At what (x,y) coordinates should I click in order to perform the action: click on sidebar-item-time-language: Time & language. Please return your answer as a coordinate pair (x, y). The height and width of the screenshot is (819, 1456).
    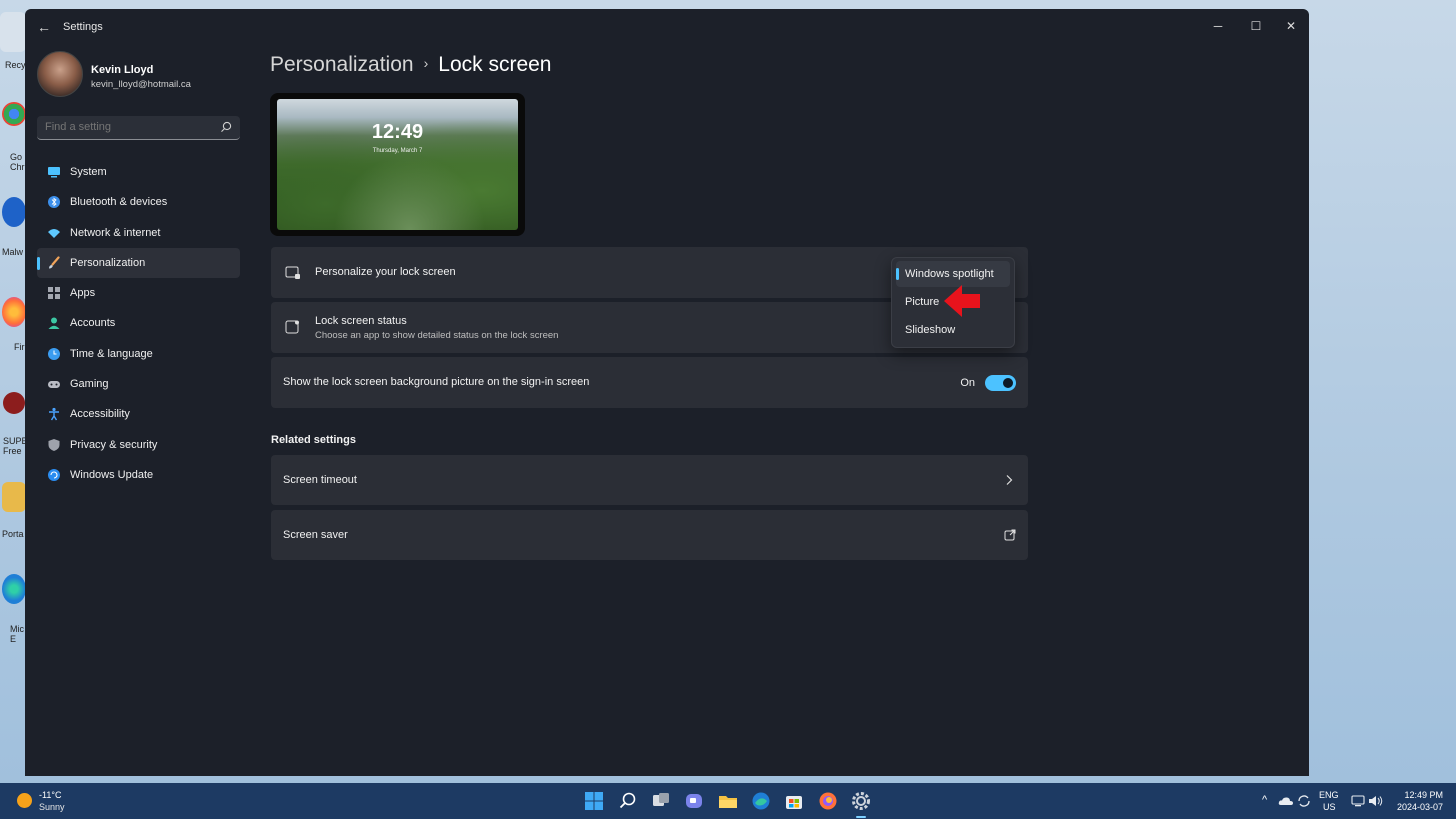
    Looking at the image, I should click on (138, 354).